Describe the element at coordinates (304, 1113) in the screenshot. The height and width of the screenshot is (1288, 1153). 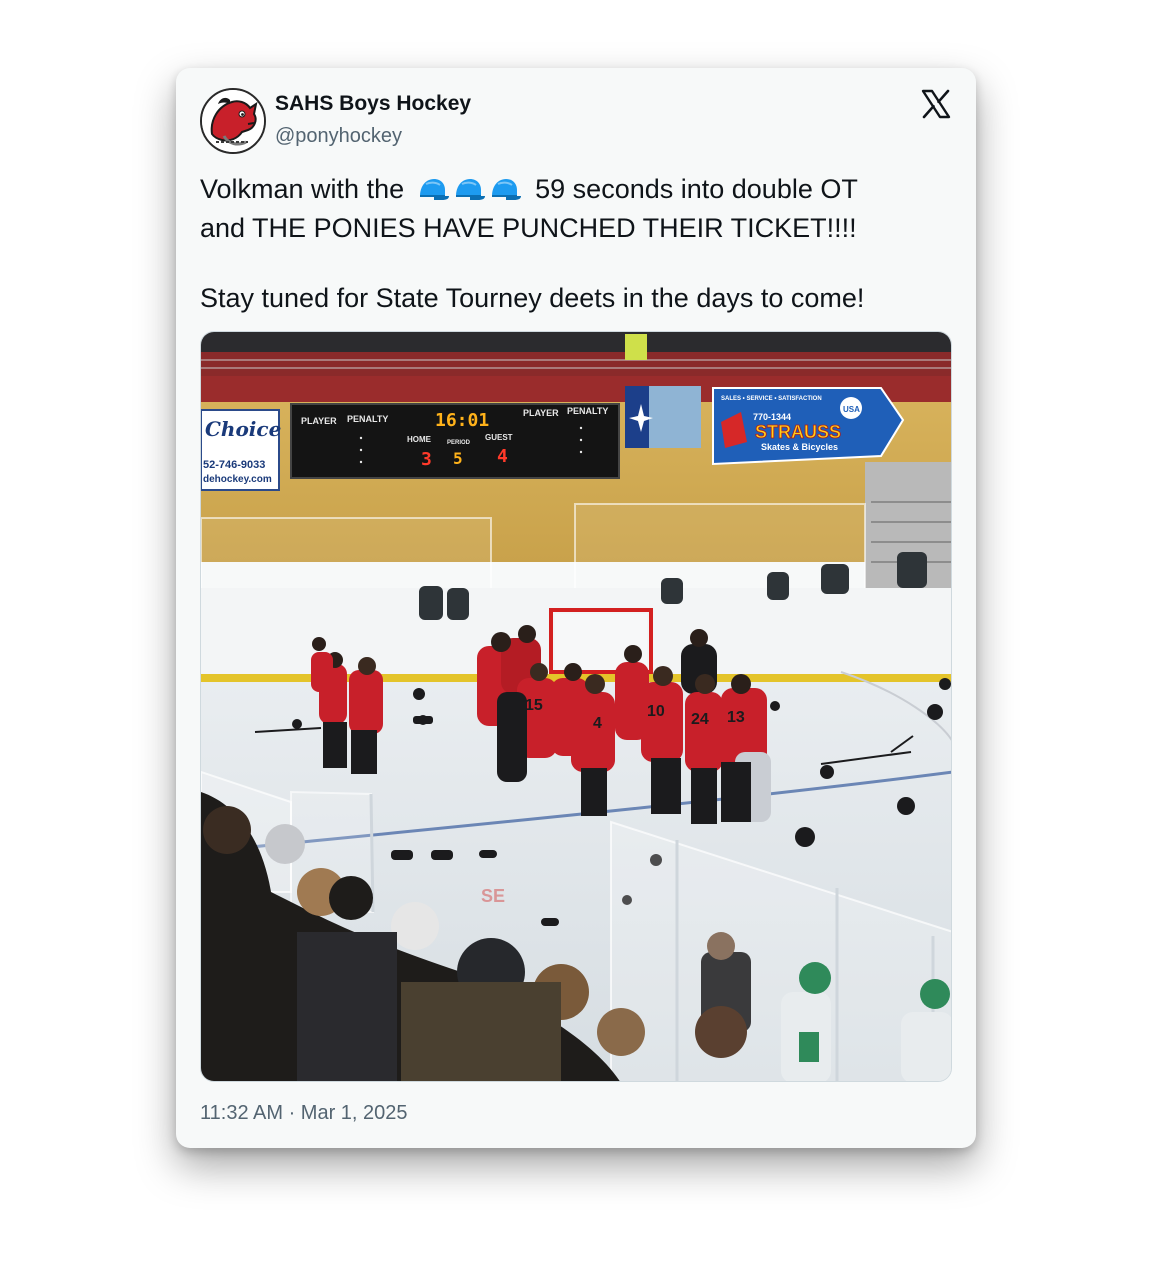
I see `tweet-timestamp: 11:32 AM · Mar 1, 2025` at that location.